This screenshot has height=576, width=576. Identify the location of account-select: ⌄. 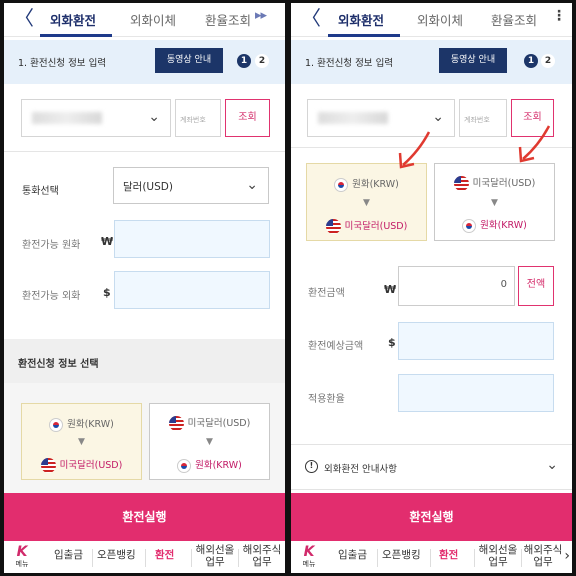
(96, 118).